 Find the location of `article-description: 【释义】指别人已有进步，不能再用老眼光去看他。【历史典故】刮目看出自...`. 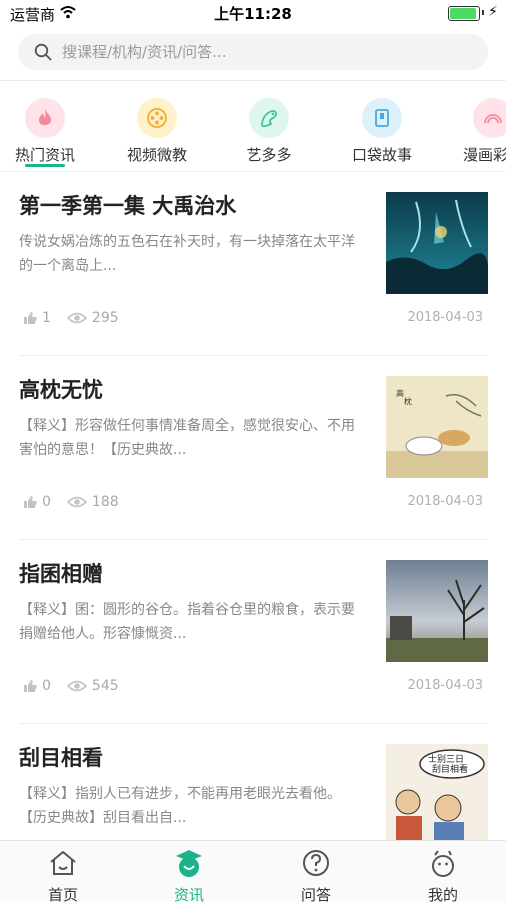

article-description: 【释义】指别人已有进步，不能再用老眼光去看他。【历史典故】刮目看出自... is located at coordinates (180, 806).